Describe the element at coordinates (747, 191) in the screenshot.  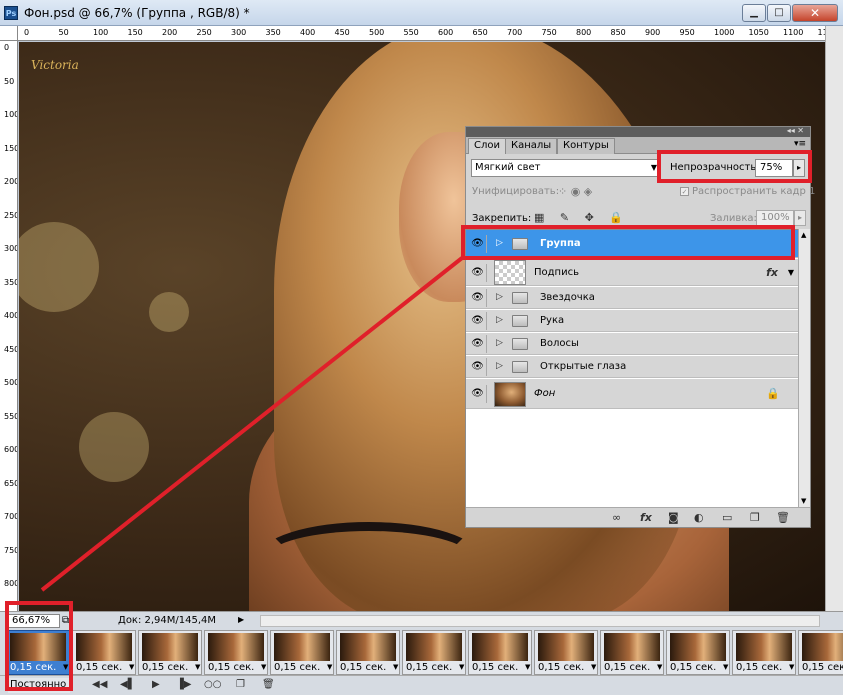
I see `propagate-frame-checkbox: ✓ Распространить кадр 1` at that location.